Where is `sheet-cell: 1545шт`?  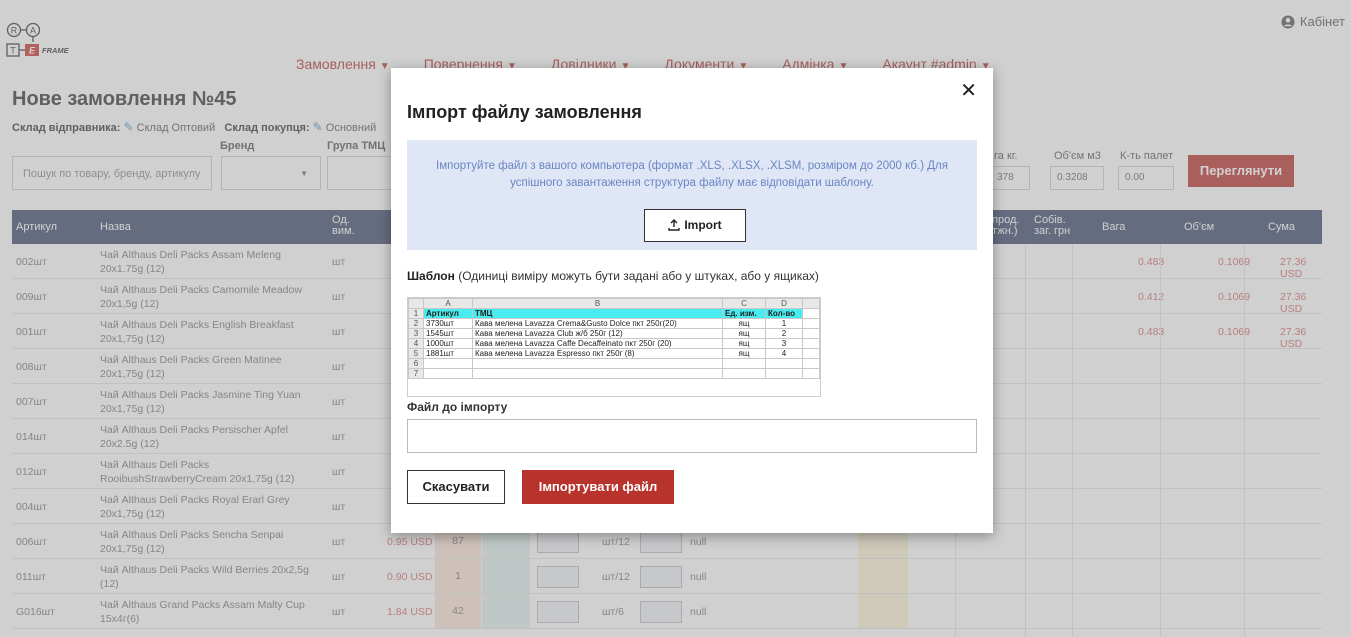
sheet-cell: 1545шт is located at coordinates (448, 333).